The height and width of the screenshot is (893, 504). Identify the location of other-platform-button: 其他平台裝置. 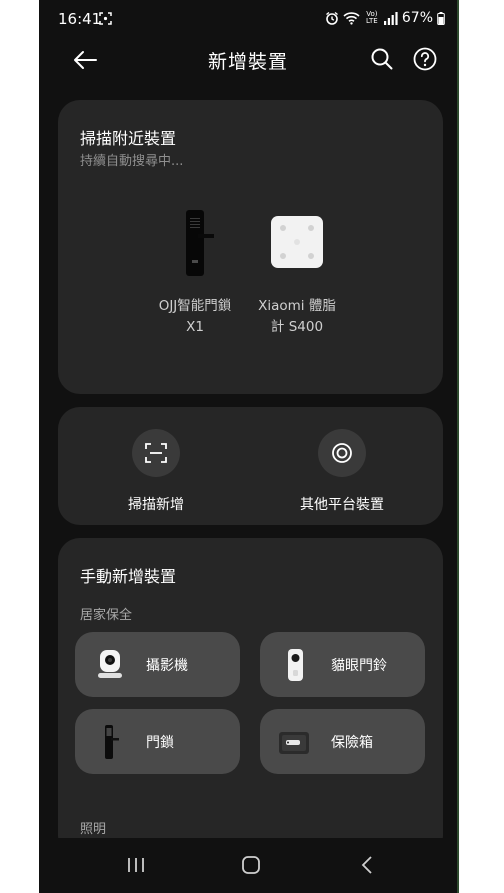
(342, 471).